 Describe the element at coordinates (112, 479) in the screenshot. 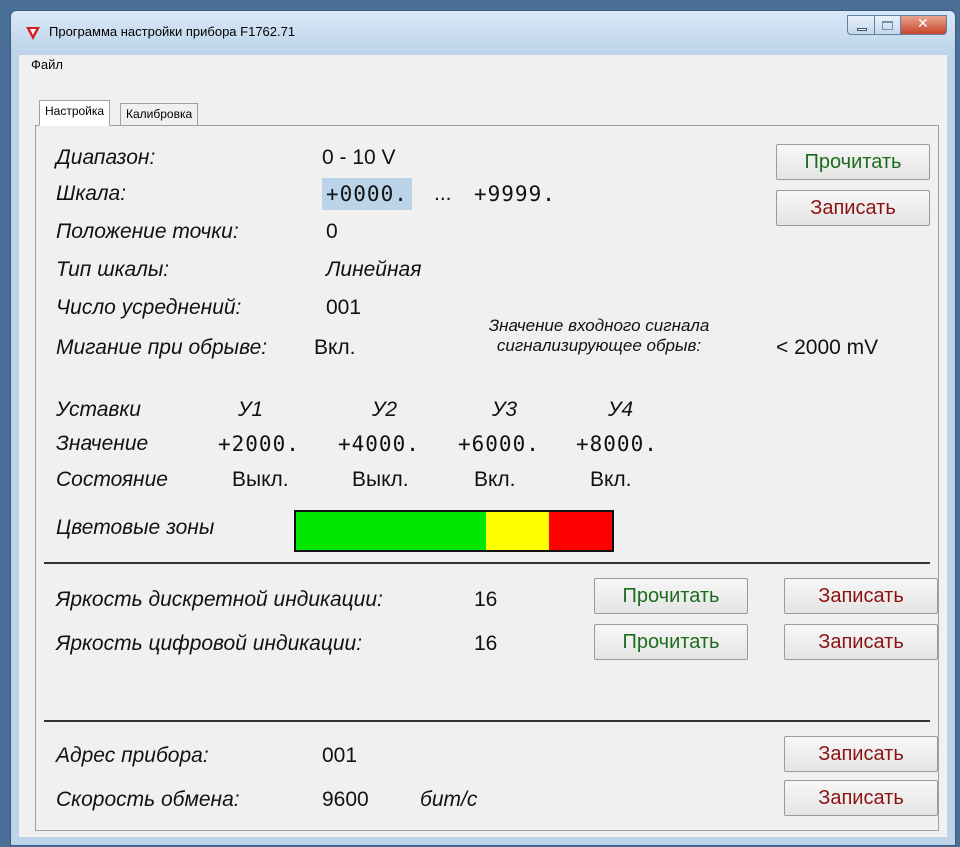

I see `setpoint-state-label: Состояние` at that location.